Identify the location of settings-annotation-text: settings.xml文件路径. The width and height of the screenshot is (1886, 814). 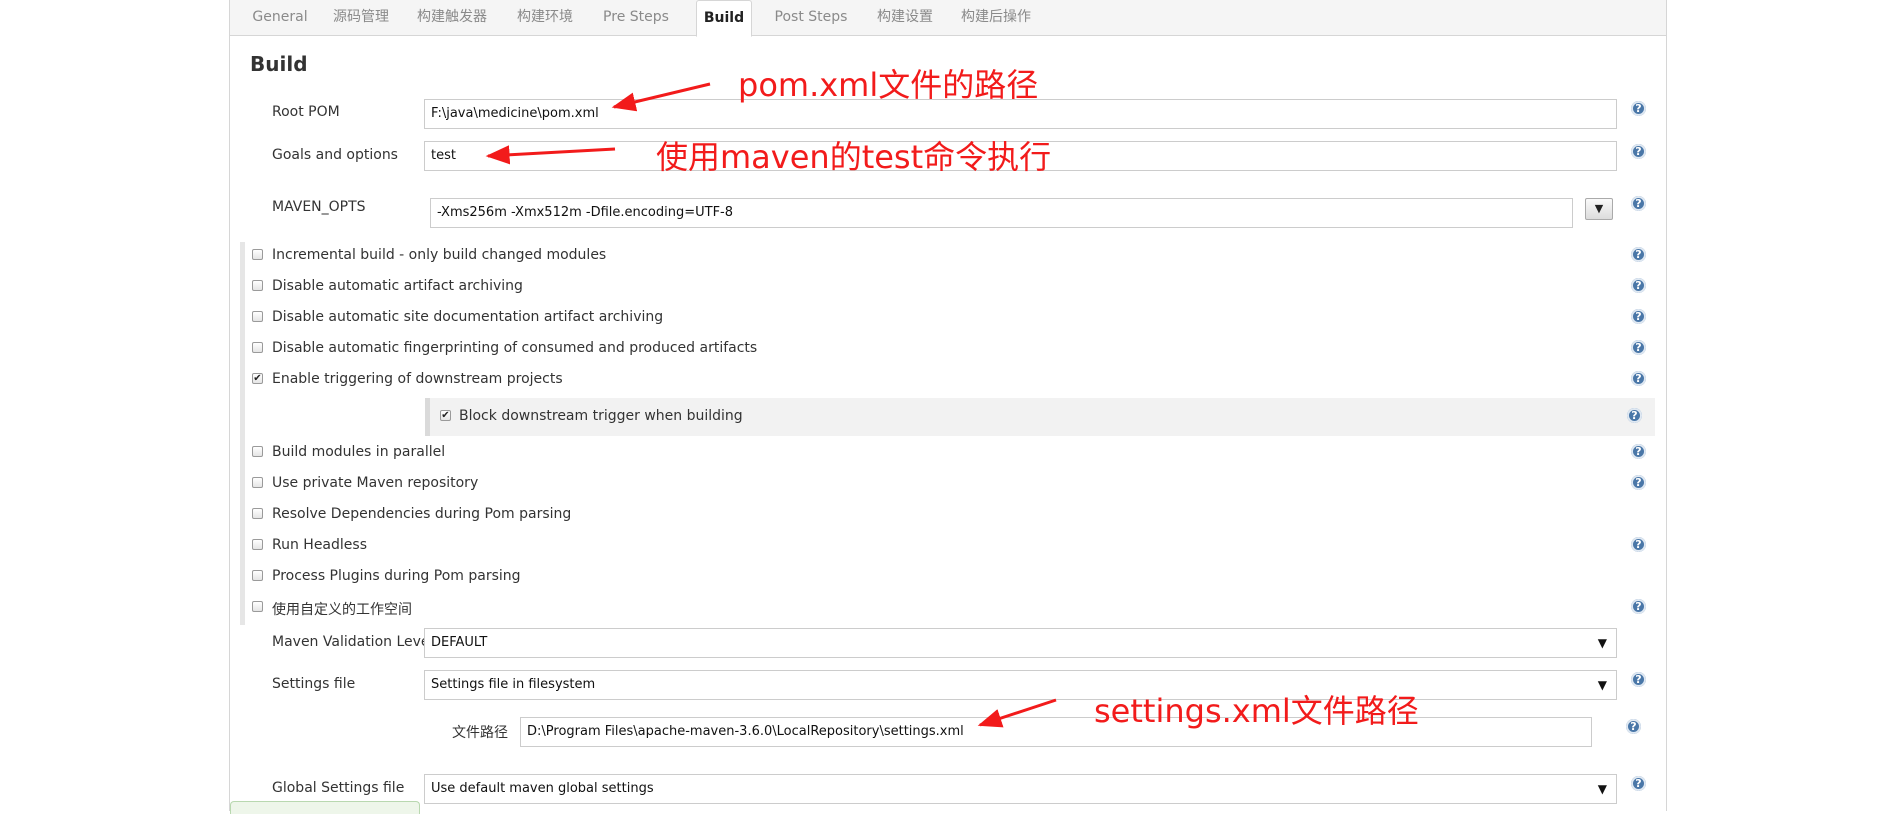
(1256, 711).